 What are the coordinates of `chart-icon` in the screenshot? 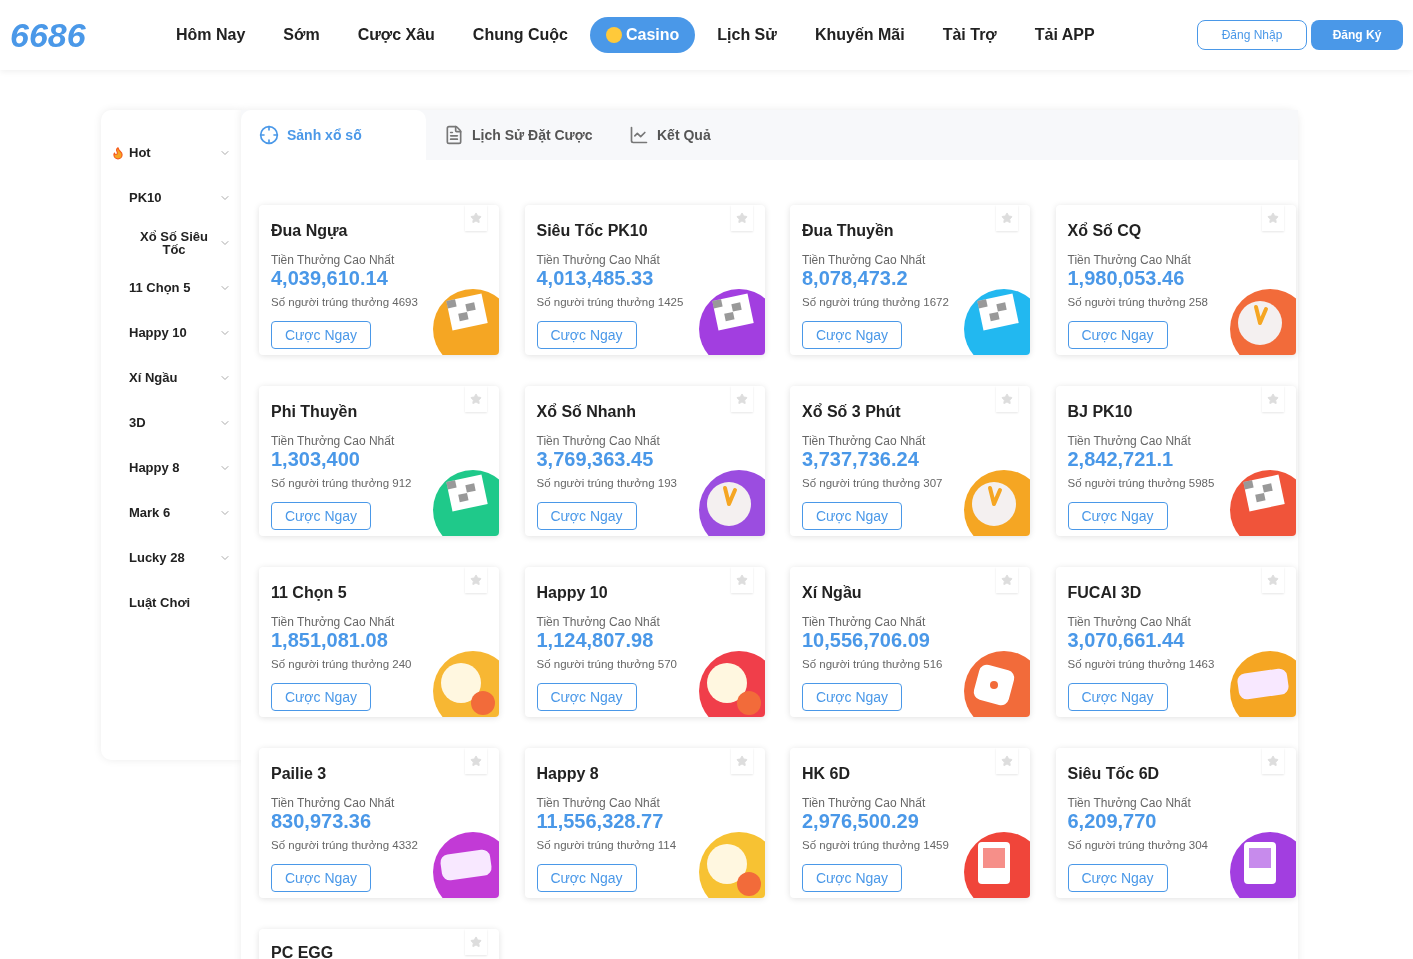 It's located at (639, 135).